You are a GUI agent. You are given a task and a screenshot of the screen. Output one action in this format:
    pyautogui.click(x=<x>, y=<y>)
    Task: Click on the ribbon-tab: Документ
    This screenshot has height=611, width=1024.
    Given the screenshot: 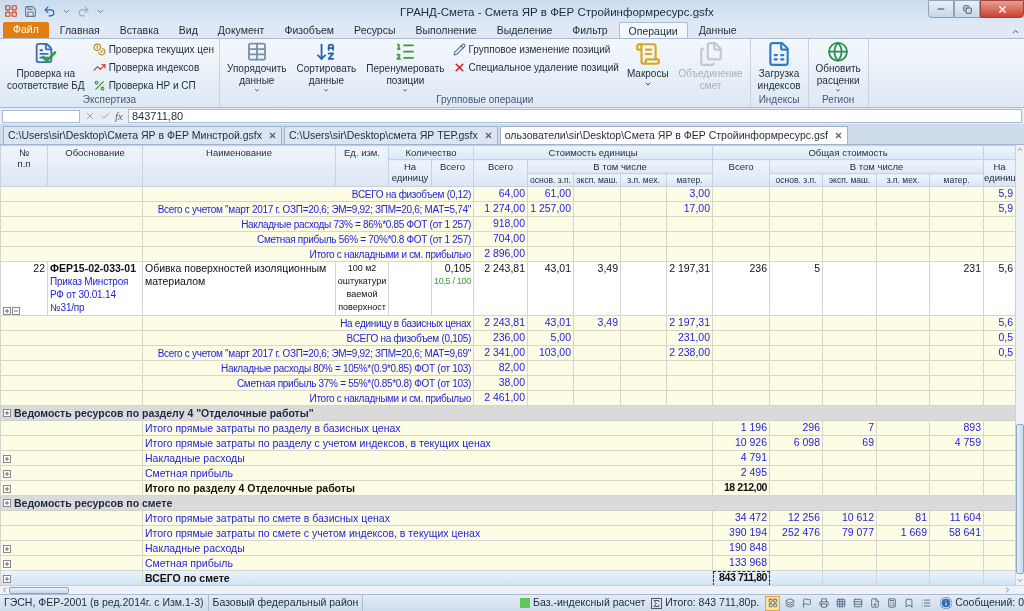 What is the action you would take?
    pyautogui.click(x=241, y=30)
    